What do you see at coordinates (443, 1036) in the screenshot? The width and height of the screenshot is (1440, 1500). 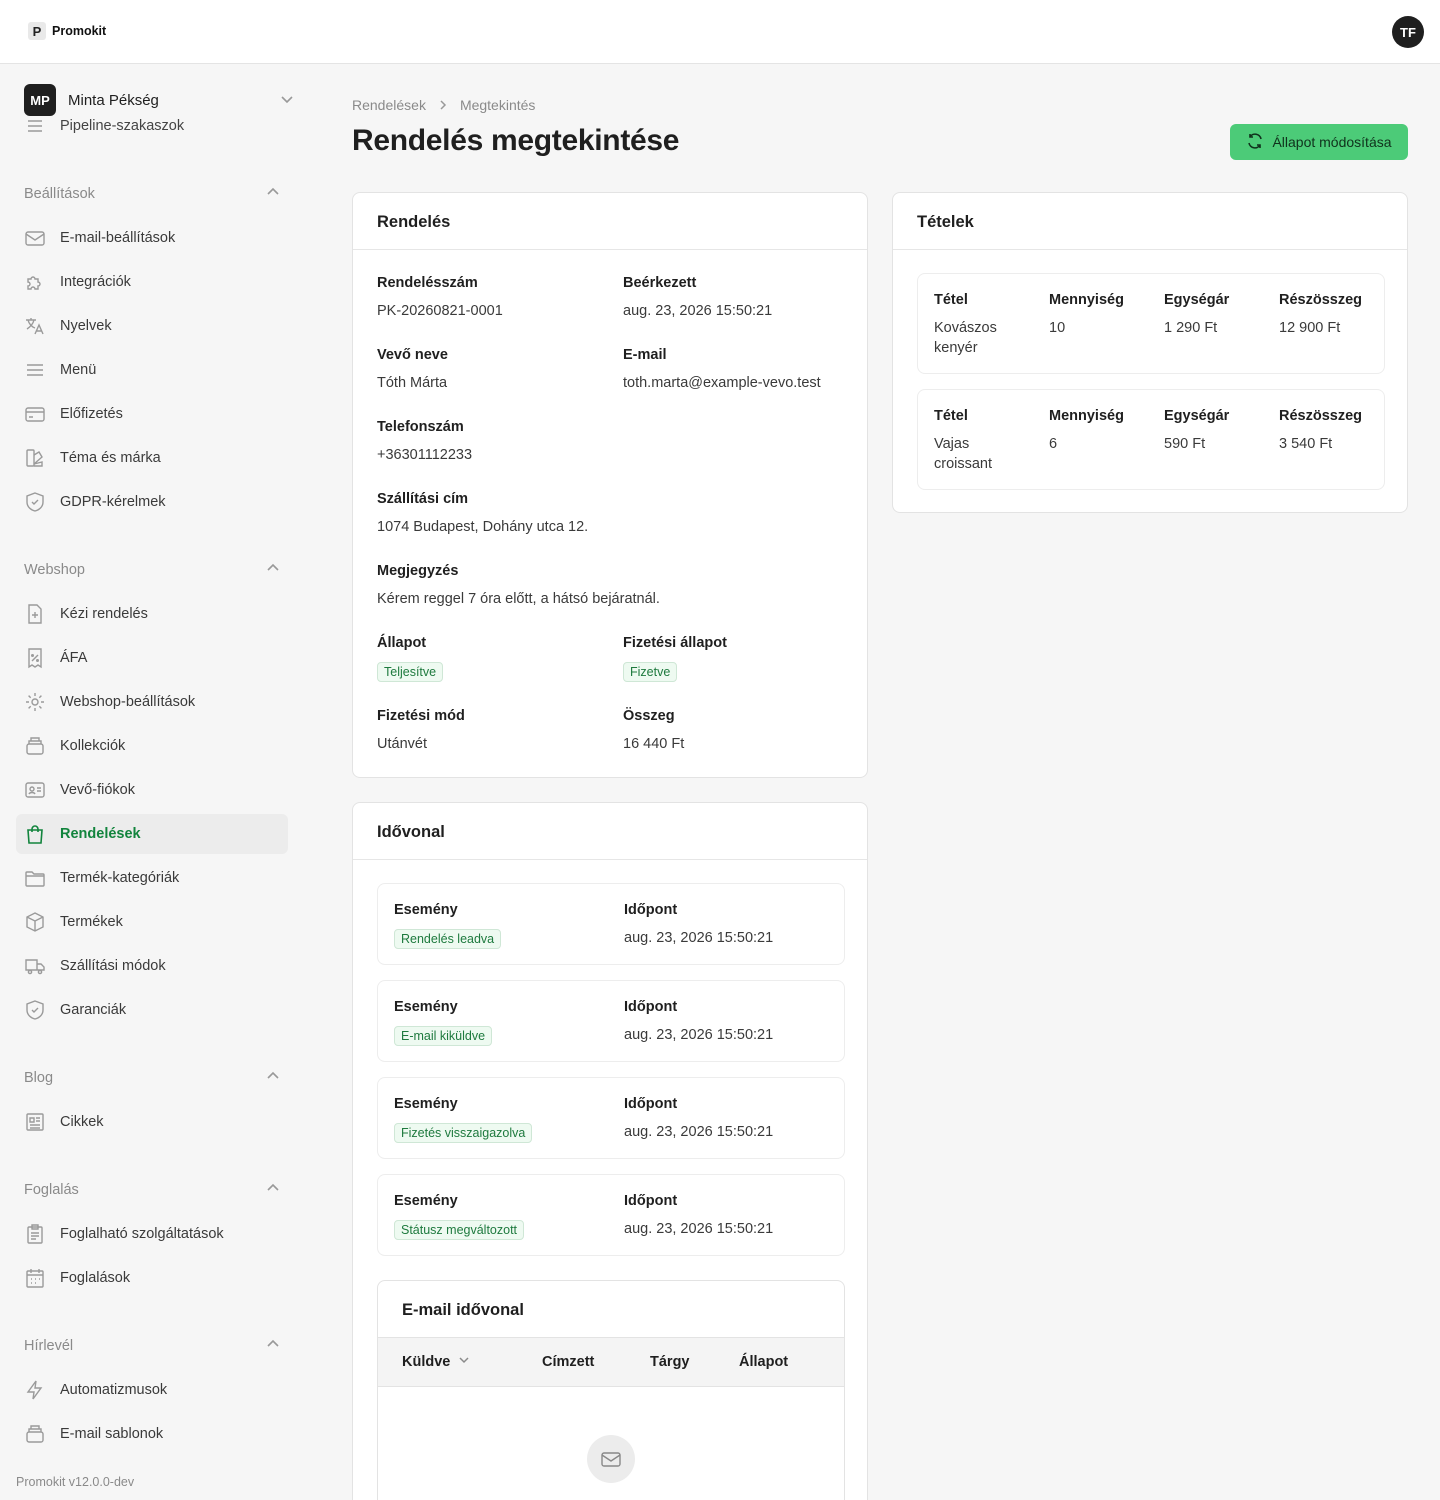 I see `event-badge: E-mail kiküldve` at bounding box center [443, 1036].